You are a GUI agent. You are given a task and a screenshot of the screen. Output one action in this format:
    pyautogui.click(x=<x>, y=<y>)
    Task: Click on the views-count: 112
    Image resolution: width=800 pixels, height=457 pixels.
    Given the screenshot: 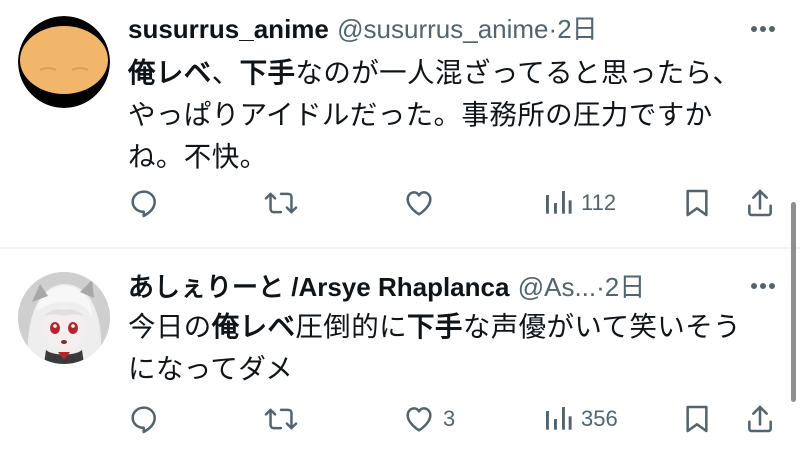 What is the action you would take?
    pyautogui.click(x=599, y=202)
    